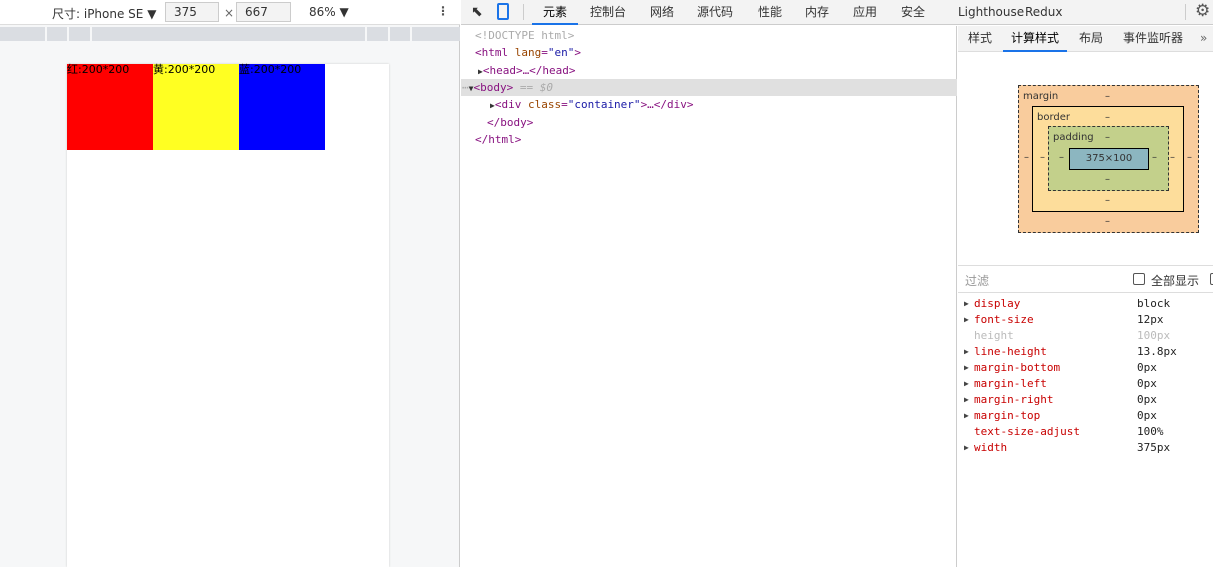 Image resolution: width=1213 pixels, height=567 pixels. I want to click on red-box: 红:200*200, so click(110, 107).